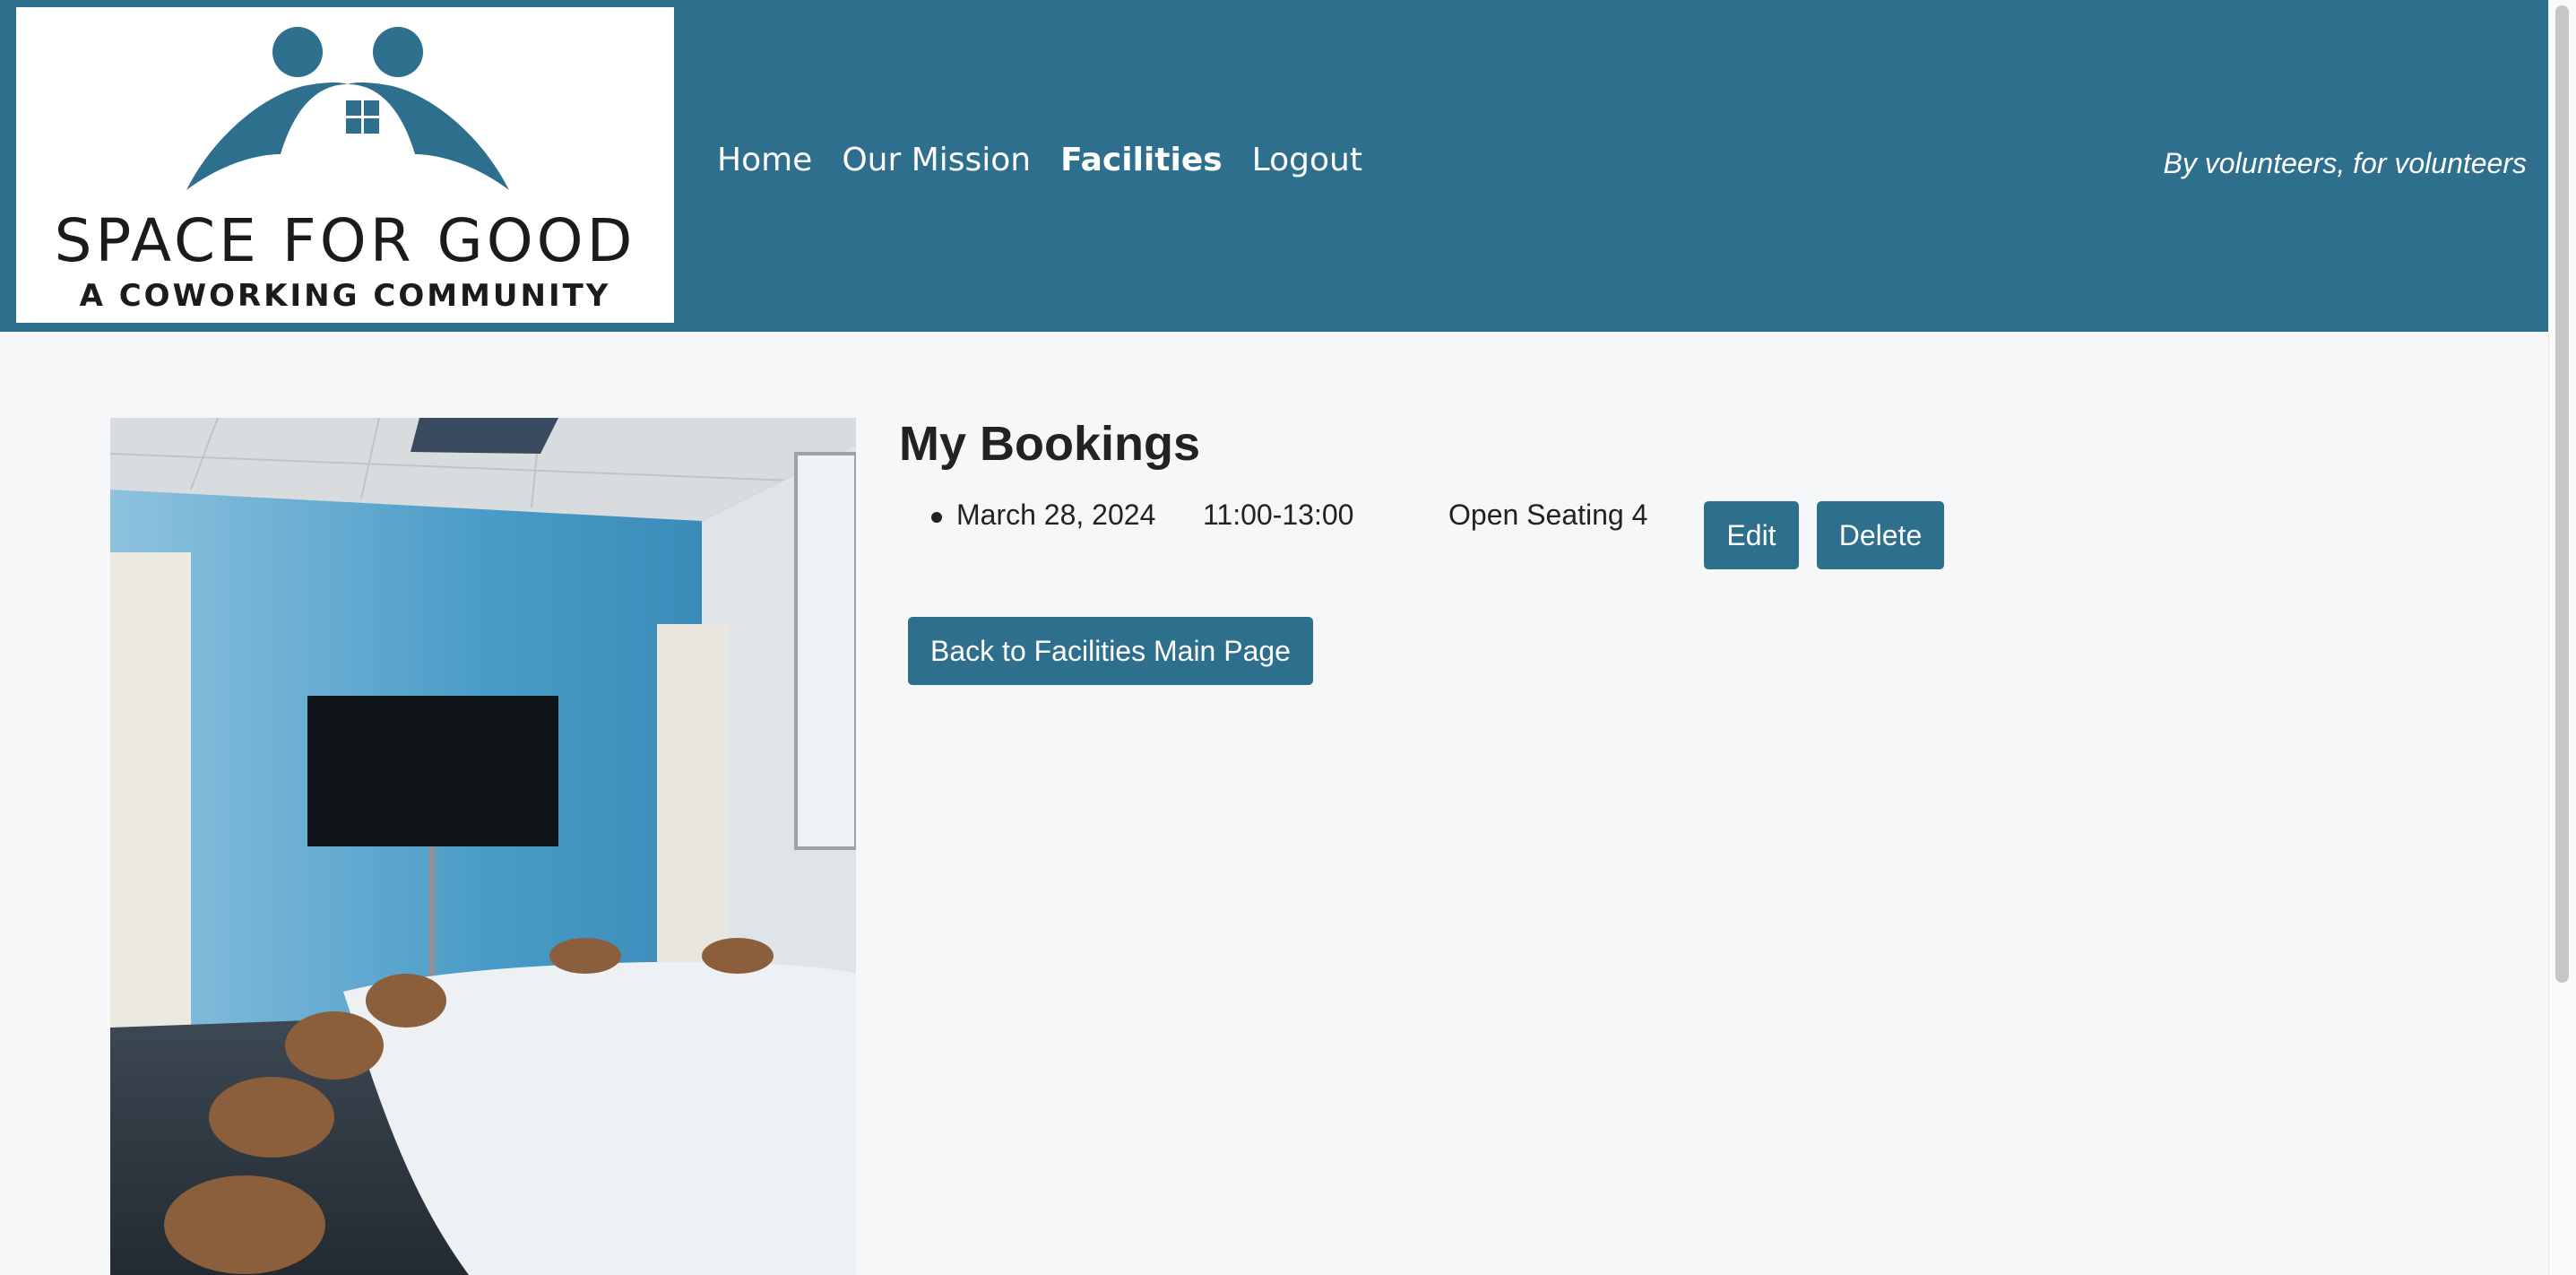 The width and height of the screenshot is (2576, 1275). Describe the element at coordinates (1307, 160) in the screenshot. I see `nav-logout: Logout` at that location.